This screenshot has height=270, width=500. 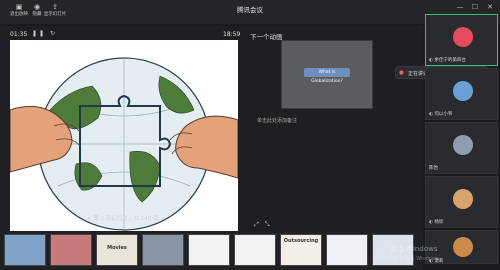 I want to click on elapsed-timer: 01:35, so click(x=19, y=34).